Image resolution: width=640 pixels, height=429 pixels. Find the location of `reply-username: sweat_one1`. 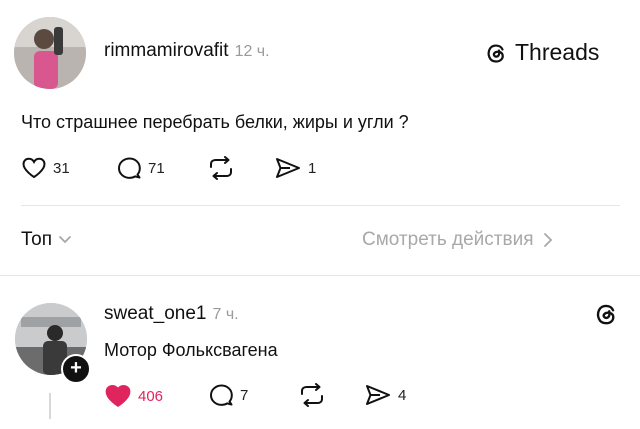

reply-username: sweat_one1 is located at coordinates (155, 314).